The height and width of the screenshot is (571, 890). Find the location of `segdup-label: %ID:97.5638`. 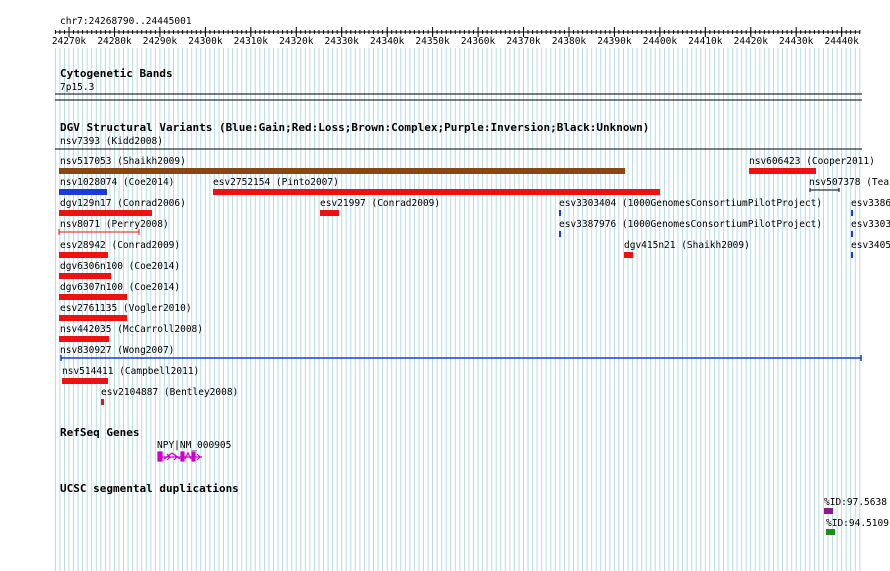

segdup-label: %ID:97.5638 is located at coordinates (855, 502).